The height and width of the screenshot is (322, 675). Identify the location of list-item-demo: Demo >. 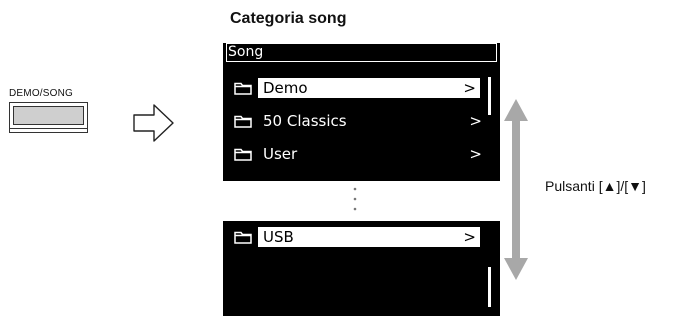
(359, 88).